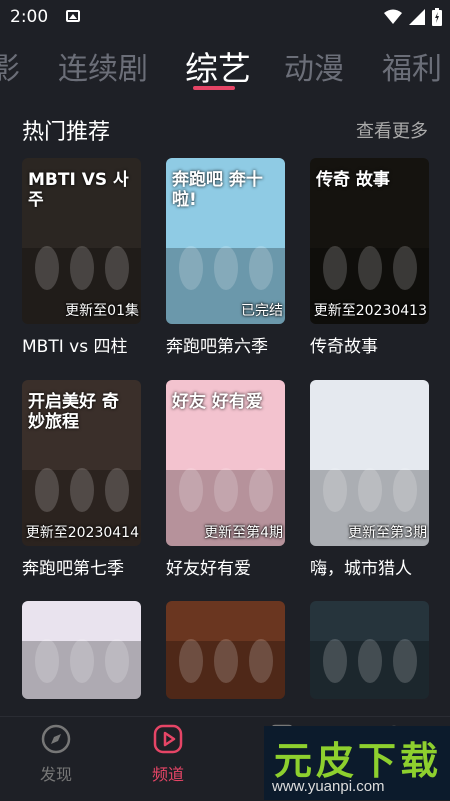 This screenshot has width=450, height=801. I want to click on nav-discover: 发现, so click(56, 751).